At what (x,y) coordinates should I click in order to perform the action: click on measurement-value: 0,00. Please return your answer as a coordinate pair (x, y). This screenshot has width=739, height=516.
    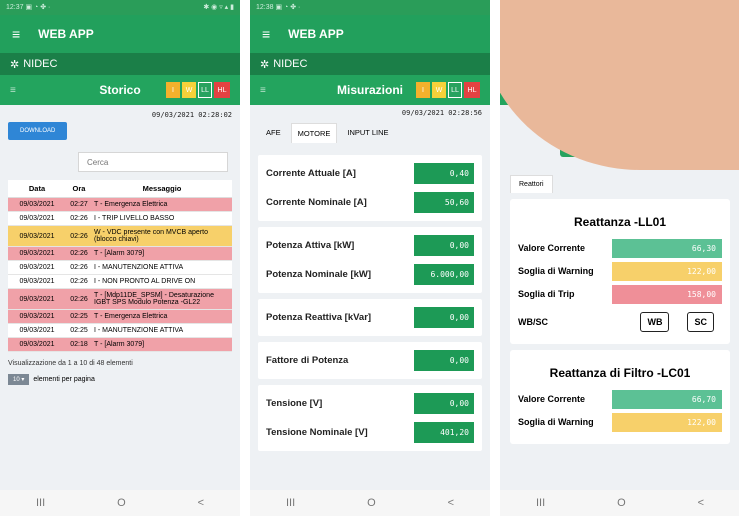
    Looking at the image, I should click on (444, 360).